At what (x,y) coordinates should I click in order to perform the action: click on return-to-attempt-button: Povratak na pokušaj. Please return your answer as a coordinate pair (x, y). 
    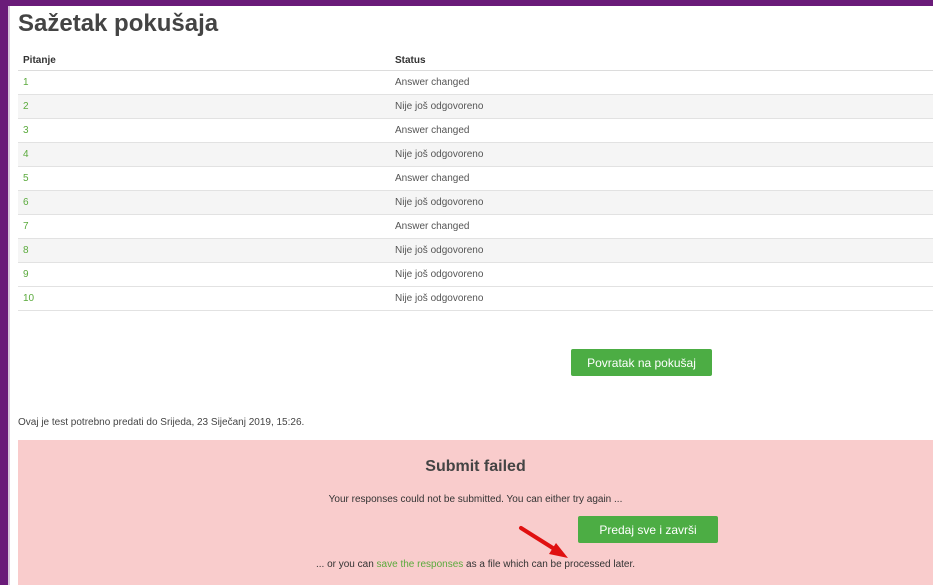
    Looking at the image, I should click on (641, 362).